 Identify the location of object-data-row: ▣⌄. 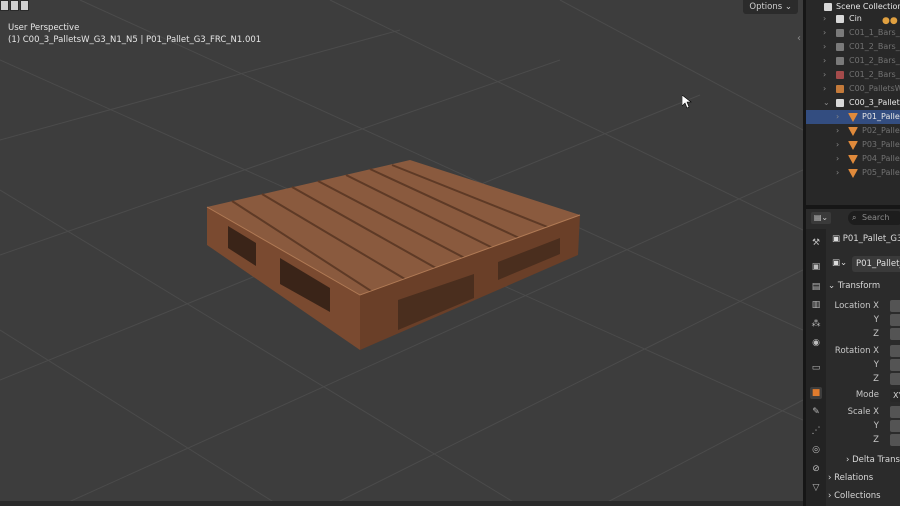
(839, 263).